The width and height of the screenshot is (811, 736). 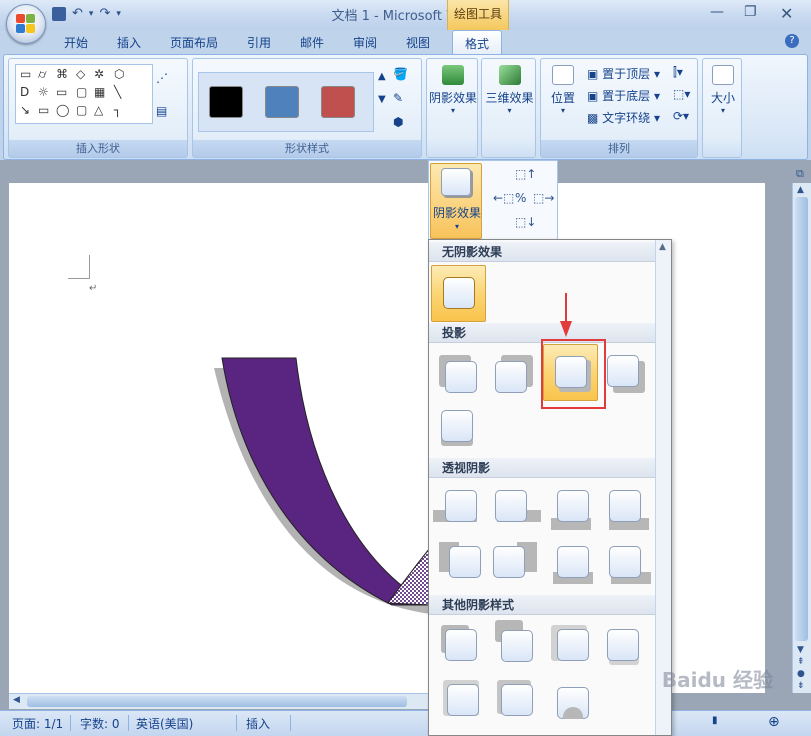 What do you see at coordinates (774, 722) in the screenshot?
I see `zoom-in-icon: ⊕` at bounding box center [774, 722].